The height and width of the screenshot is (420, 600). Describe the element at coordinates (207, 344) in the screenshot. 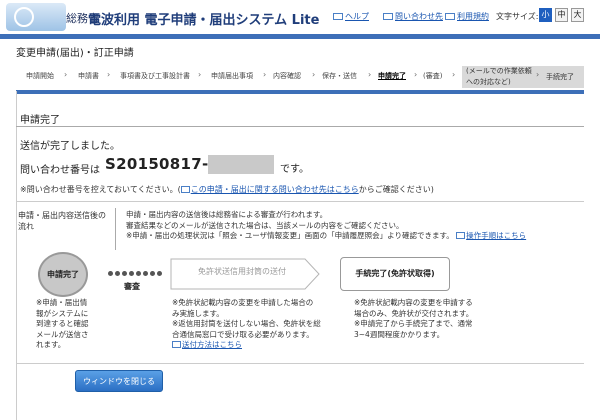

I see `shipping-method-link: 送付方法はこちら` at that location.